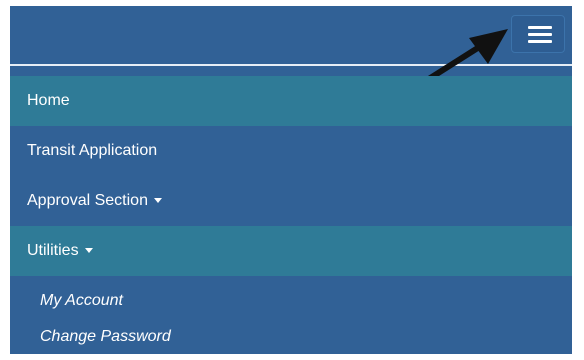 The width and height of the screenshot is (584, 360). I want to click on nav-item-label: Home, so click(48, 100).